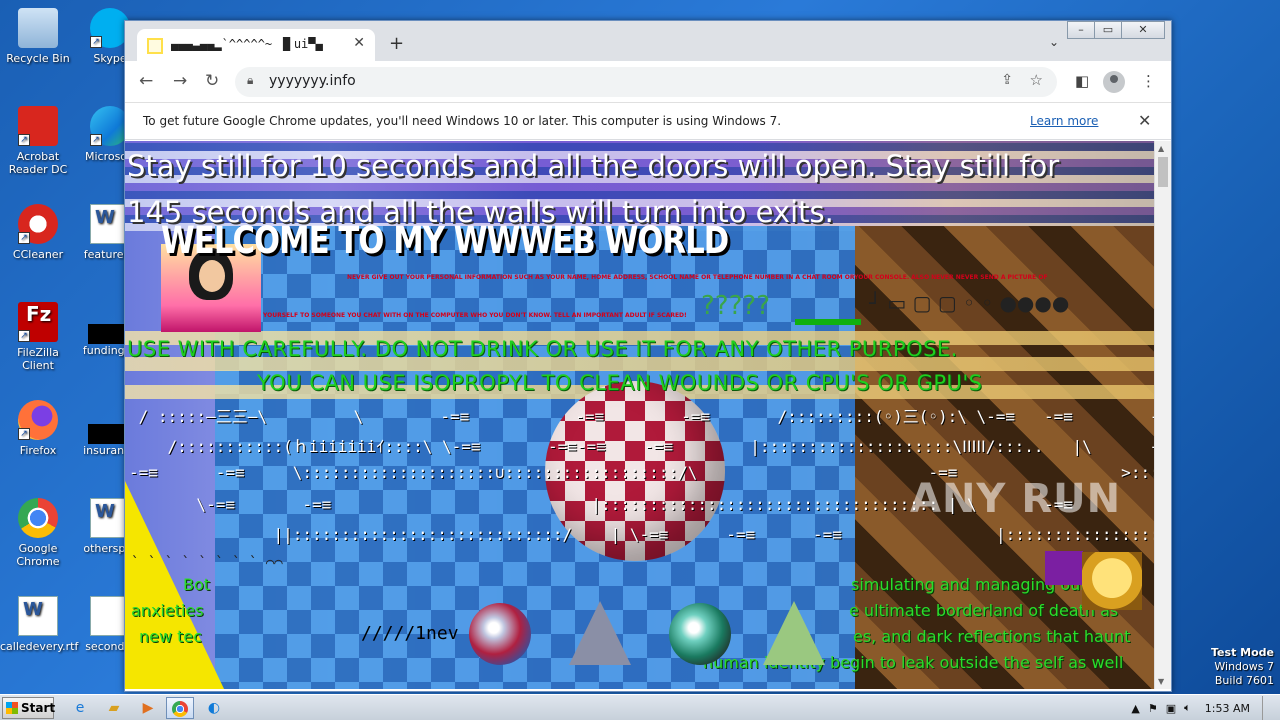 This screenshot has height=720, width=1280. Describe the element at coordinates (359, 43) in the screenshot. I see `close-tab-icon: ✕` at that location.